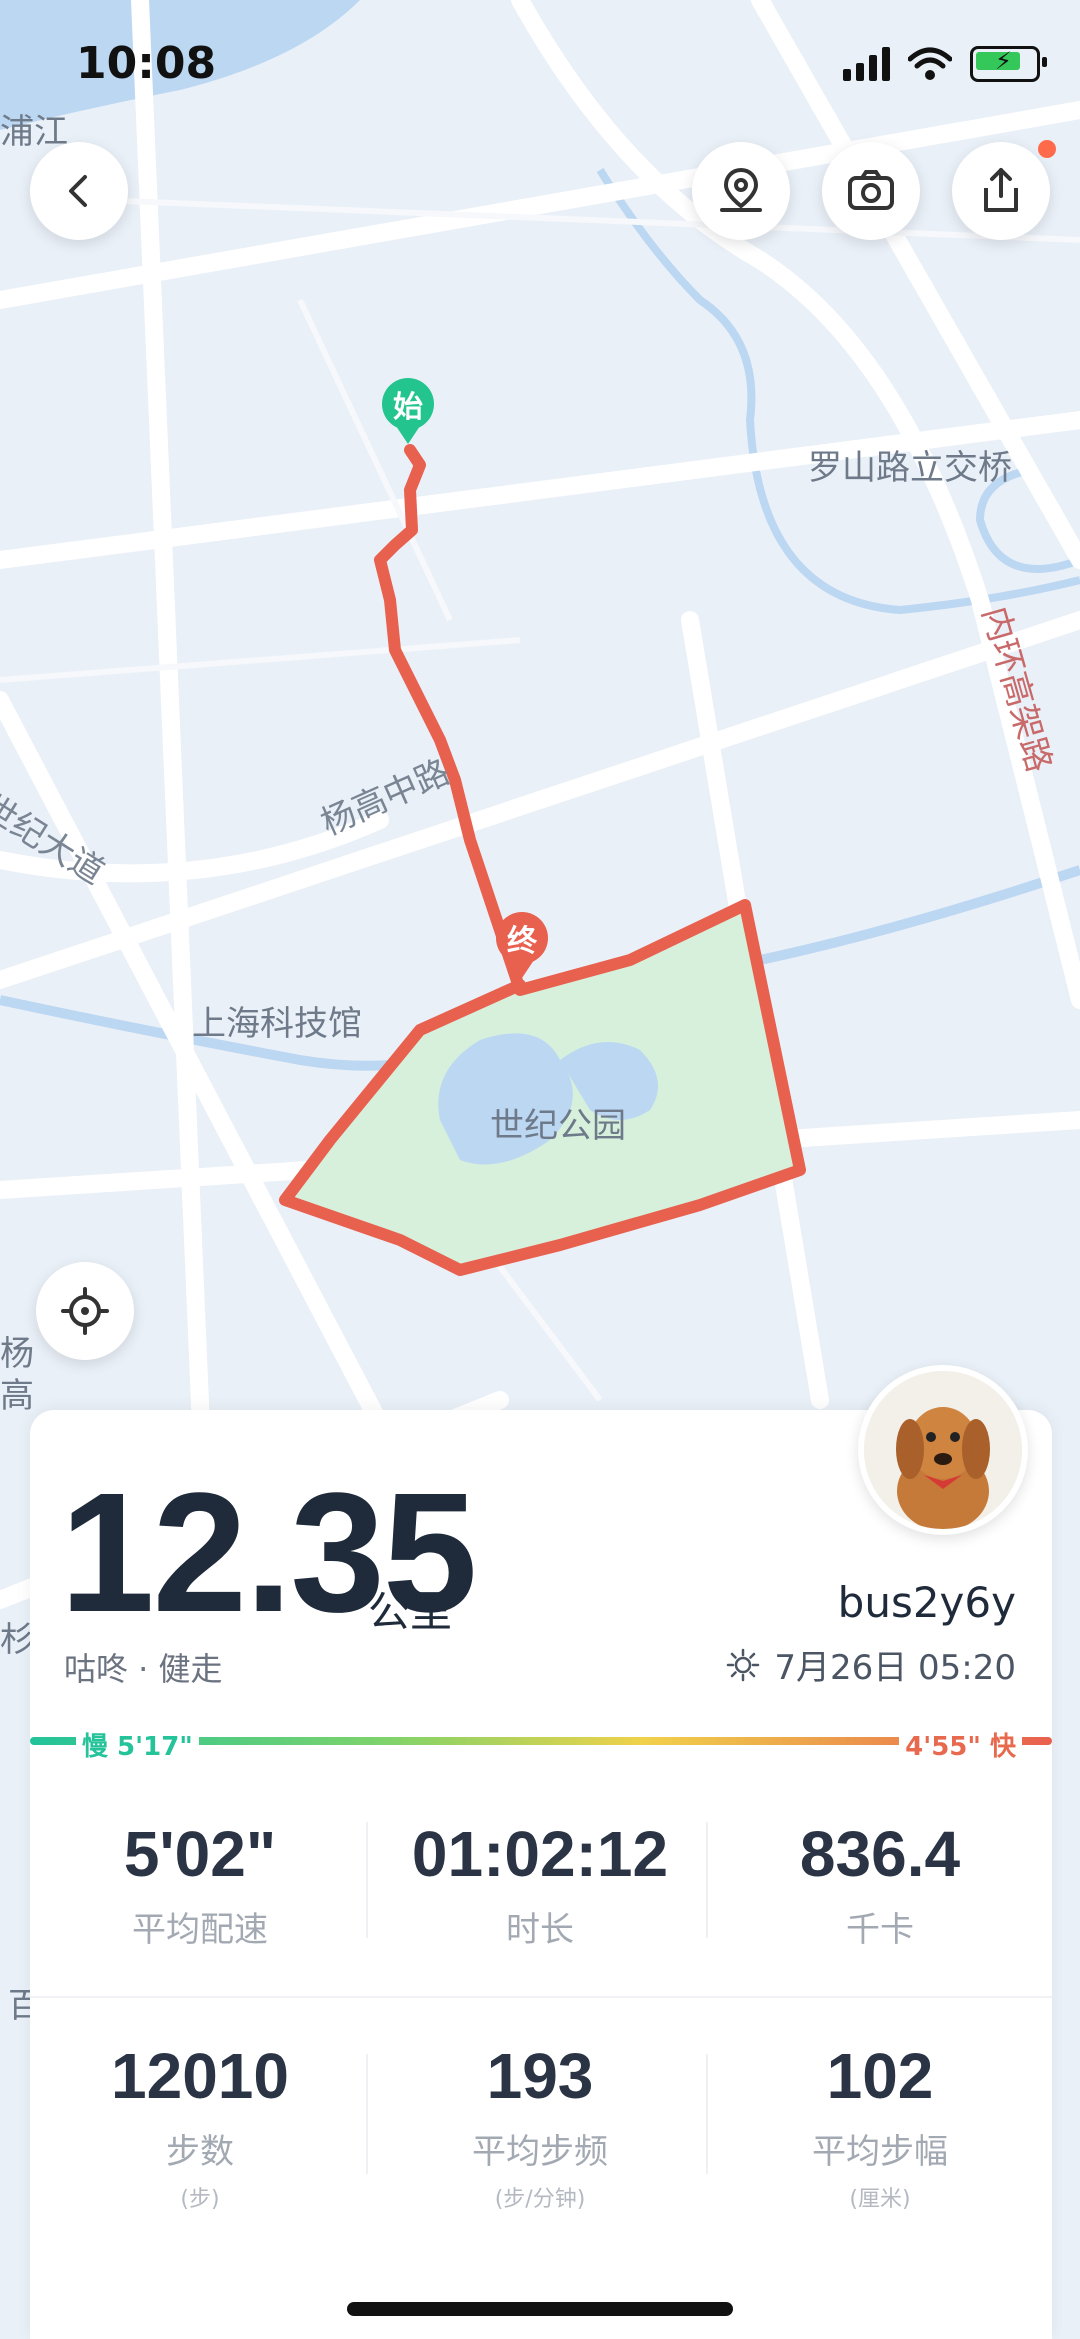 The height and width of the screenshot is (2339, 1080). What do you see at coordinates (880, 2076) in the screenshot?
I see `stat-value: 102` at bounding box center [880, 2076].